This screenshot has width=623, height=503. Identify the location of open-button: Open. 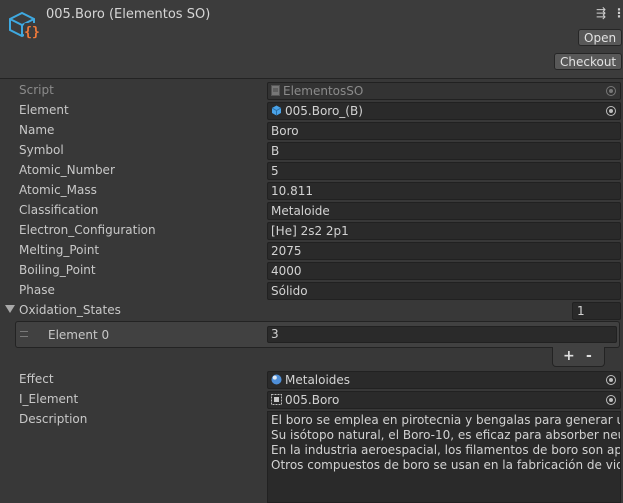
(600, 37).